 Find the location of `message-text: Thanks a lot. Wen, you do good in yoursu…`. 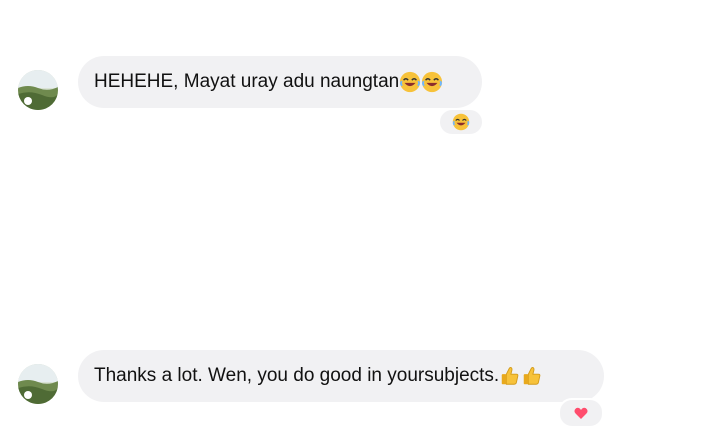

message-text: Thanks a lot. Wen, you do good in yoursu… is located at coordinates (297, 375).